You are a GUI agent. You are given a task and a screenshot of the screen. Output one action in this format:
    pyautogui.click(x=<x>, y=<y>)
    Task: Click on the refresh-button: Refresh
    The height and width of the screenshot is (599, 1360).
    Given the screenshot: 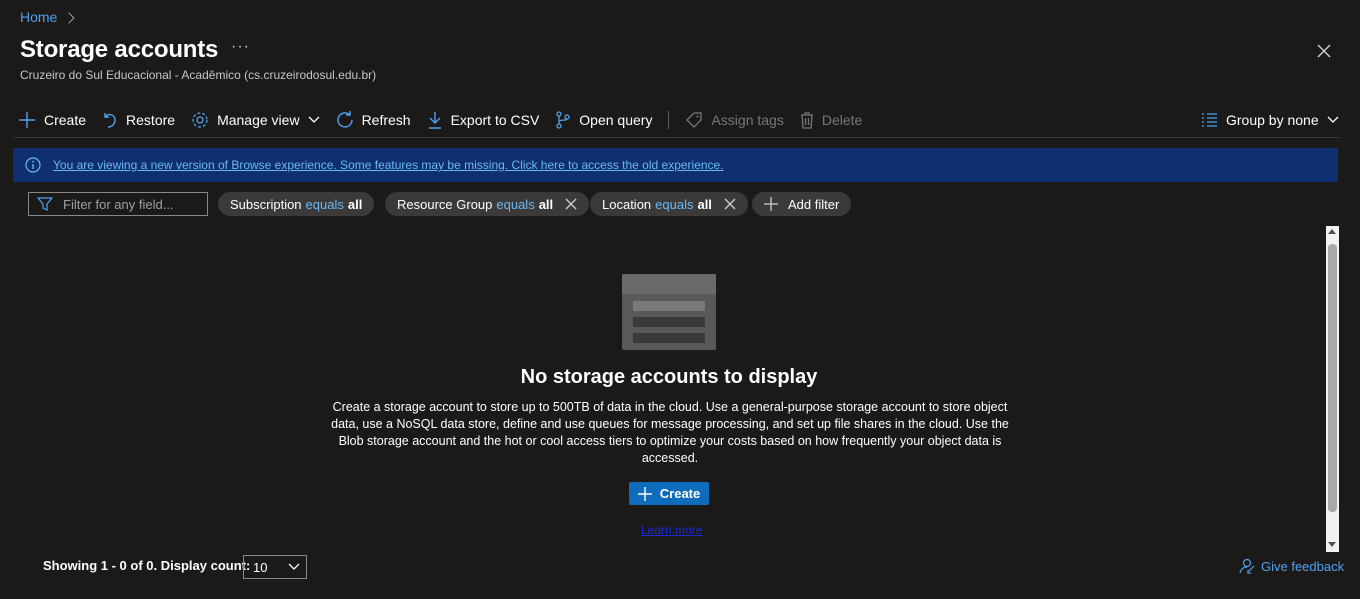 What is the action you would take?
    pyautogui.click(x=373, y=120)
    